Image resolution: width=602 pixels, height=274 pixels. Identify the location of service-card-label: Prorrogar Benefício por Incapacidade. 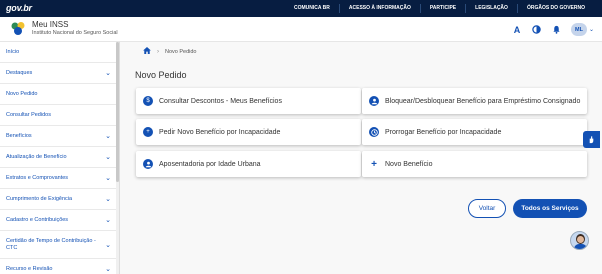
(443, 132).